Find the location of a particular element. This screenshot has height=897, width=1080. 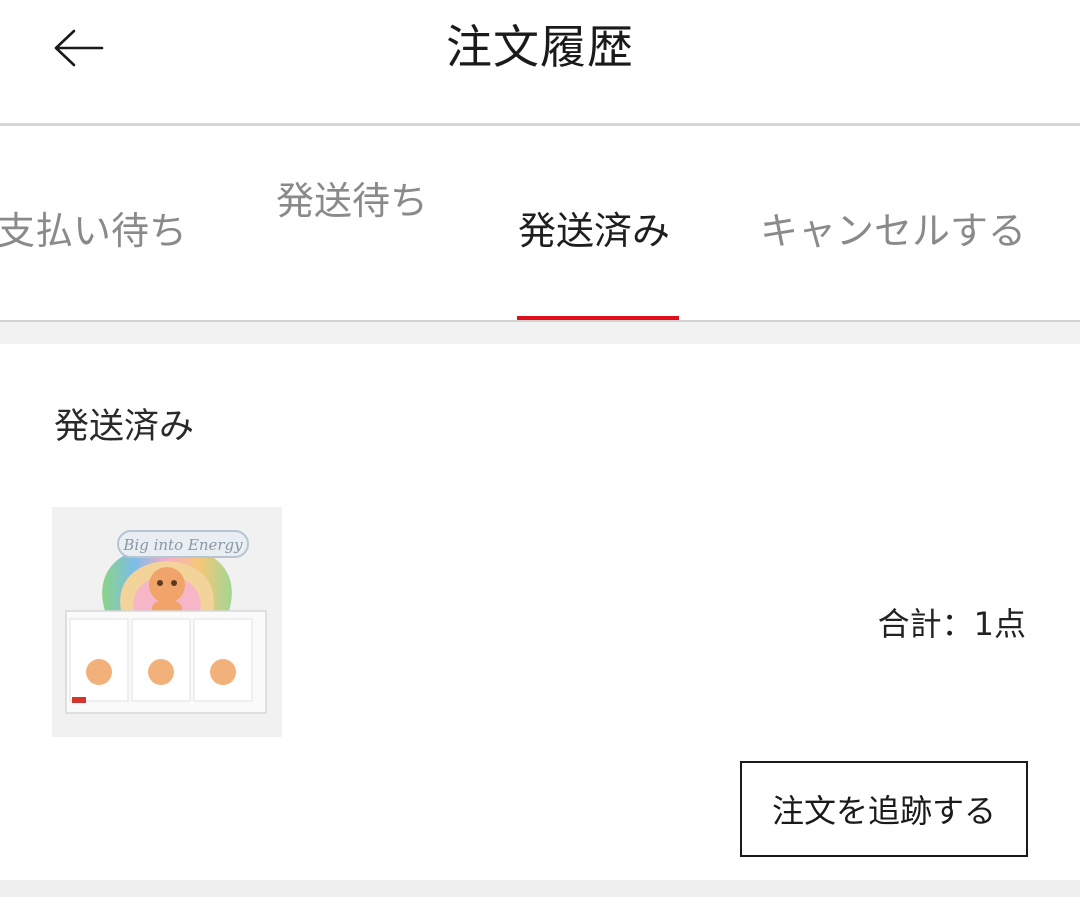

tab-awaiting-payment: 支払い待ち is located at coordinates (93, 231).